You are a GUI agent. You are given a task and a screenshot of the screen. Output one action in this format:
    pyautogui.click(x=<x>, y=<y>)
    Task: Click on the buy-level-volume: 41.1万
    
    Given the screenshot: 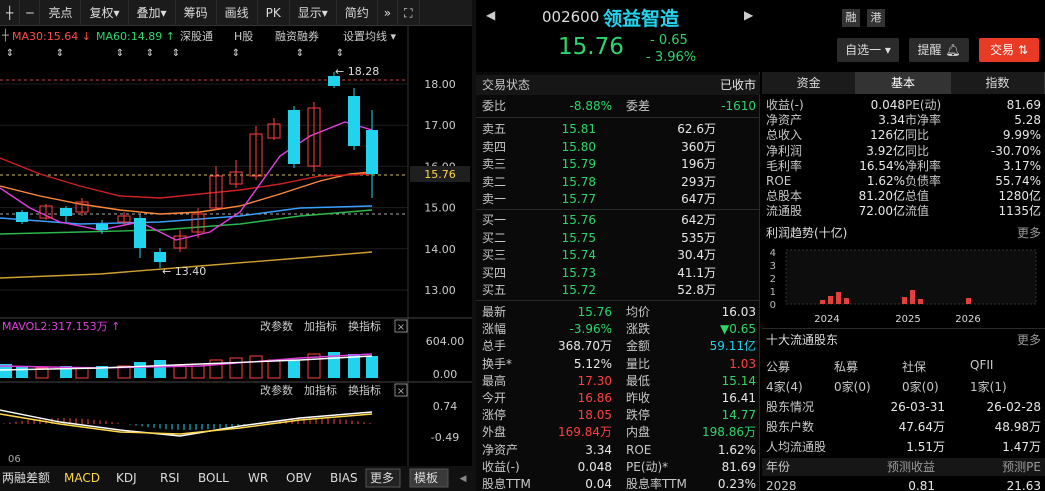 What is the action you would take?
    pyautogui.click(x=696, y=272)
    